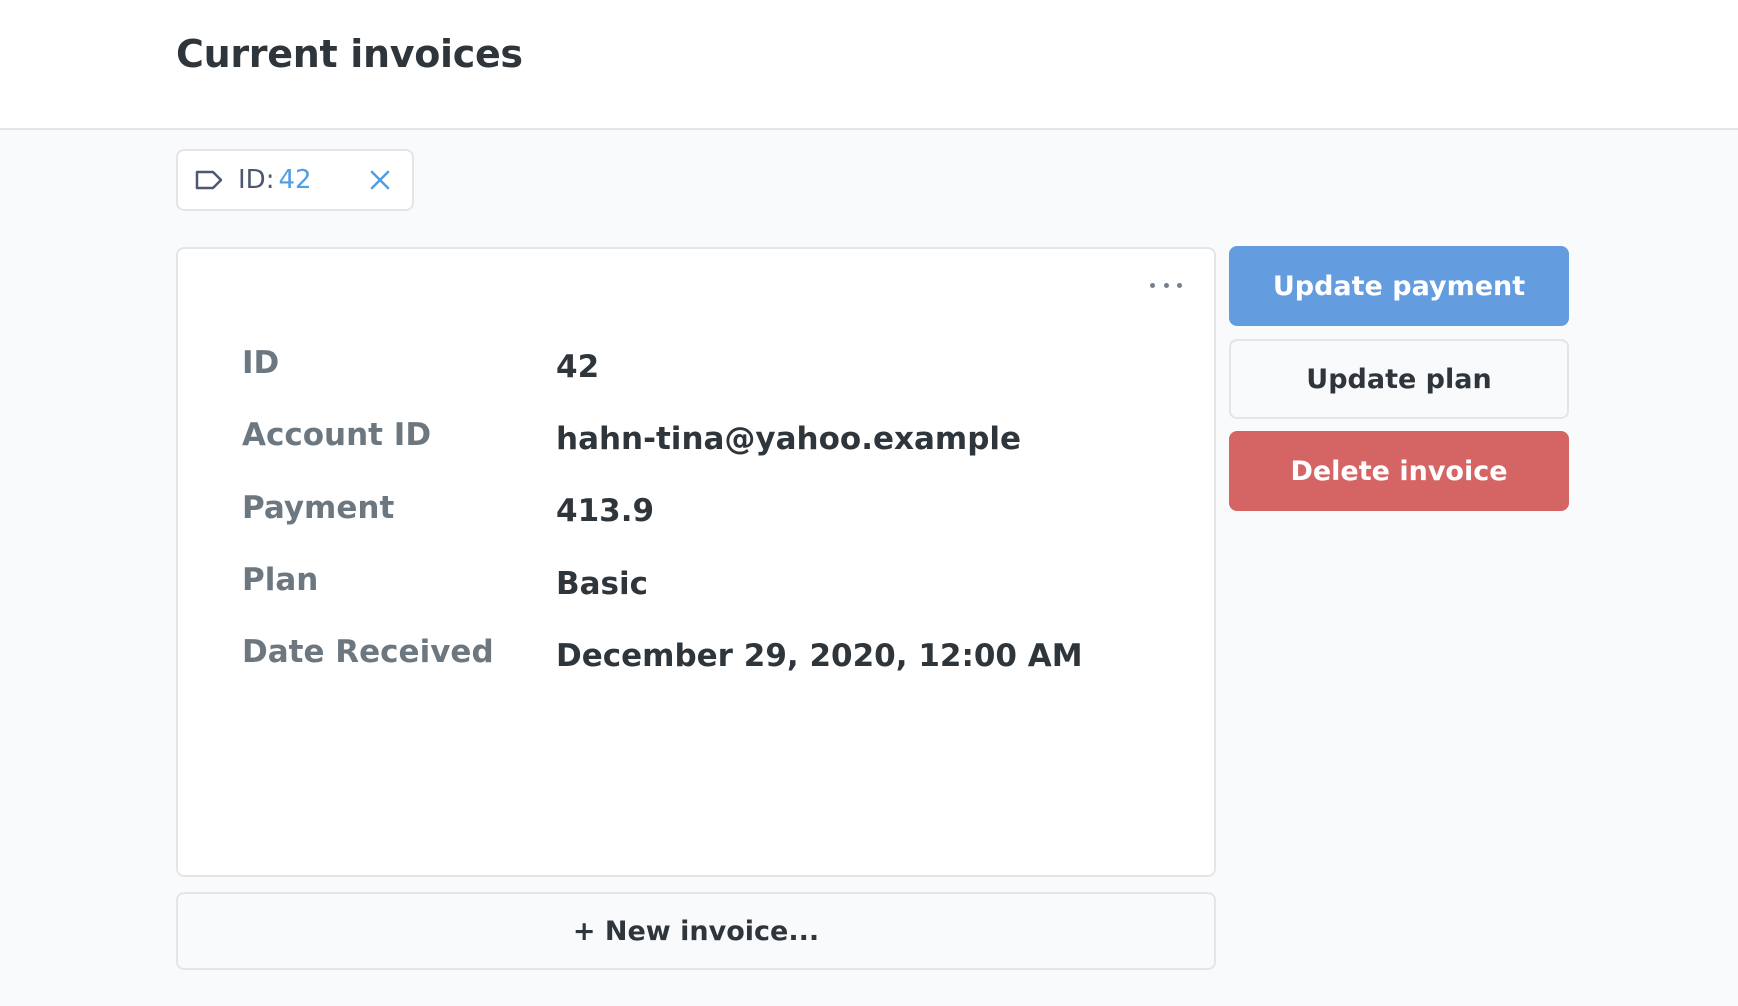  What do you see at coordinates (578, 367) in the screenshot?
I see `field-value-id: 42` at bounding box center [578, 367].